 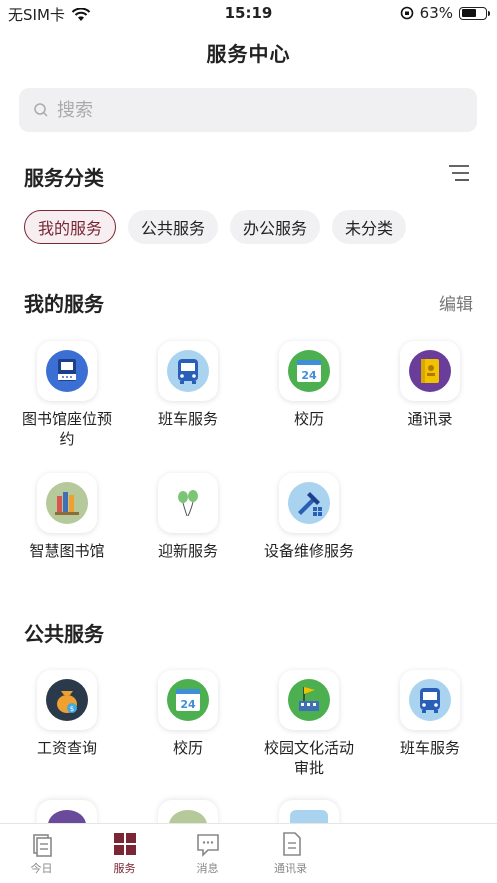 I want to click on service-item: 图书馆座位预约, so click(x=67, y=395).